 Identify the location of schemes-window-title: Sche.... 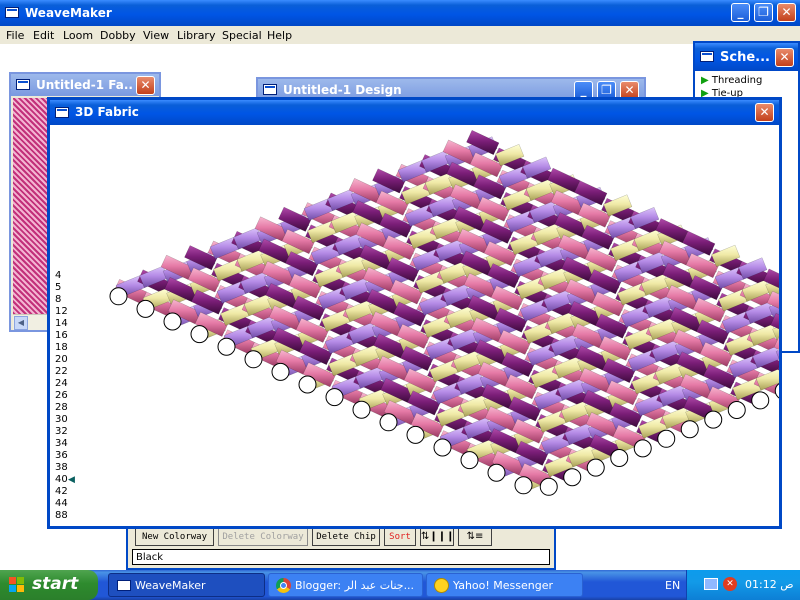
(745, 57).